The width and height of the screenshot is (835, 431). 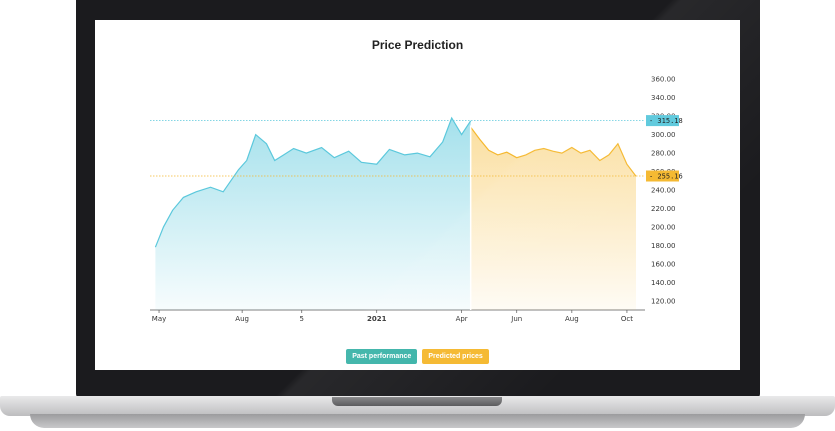 I want to click on y-tick-label: 280.00, so click(x=663, y=154).